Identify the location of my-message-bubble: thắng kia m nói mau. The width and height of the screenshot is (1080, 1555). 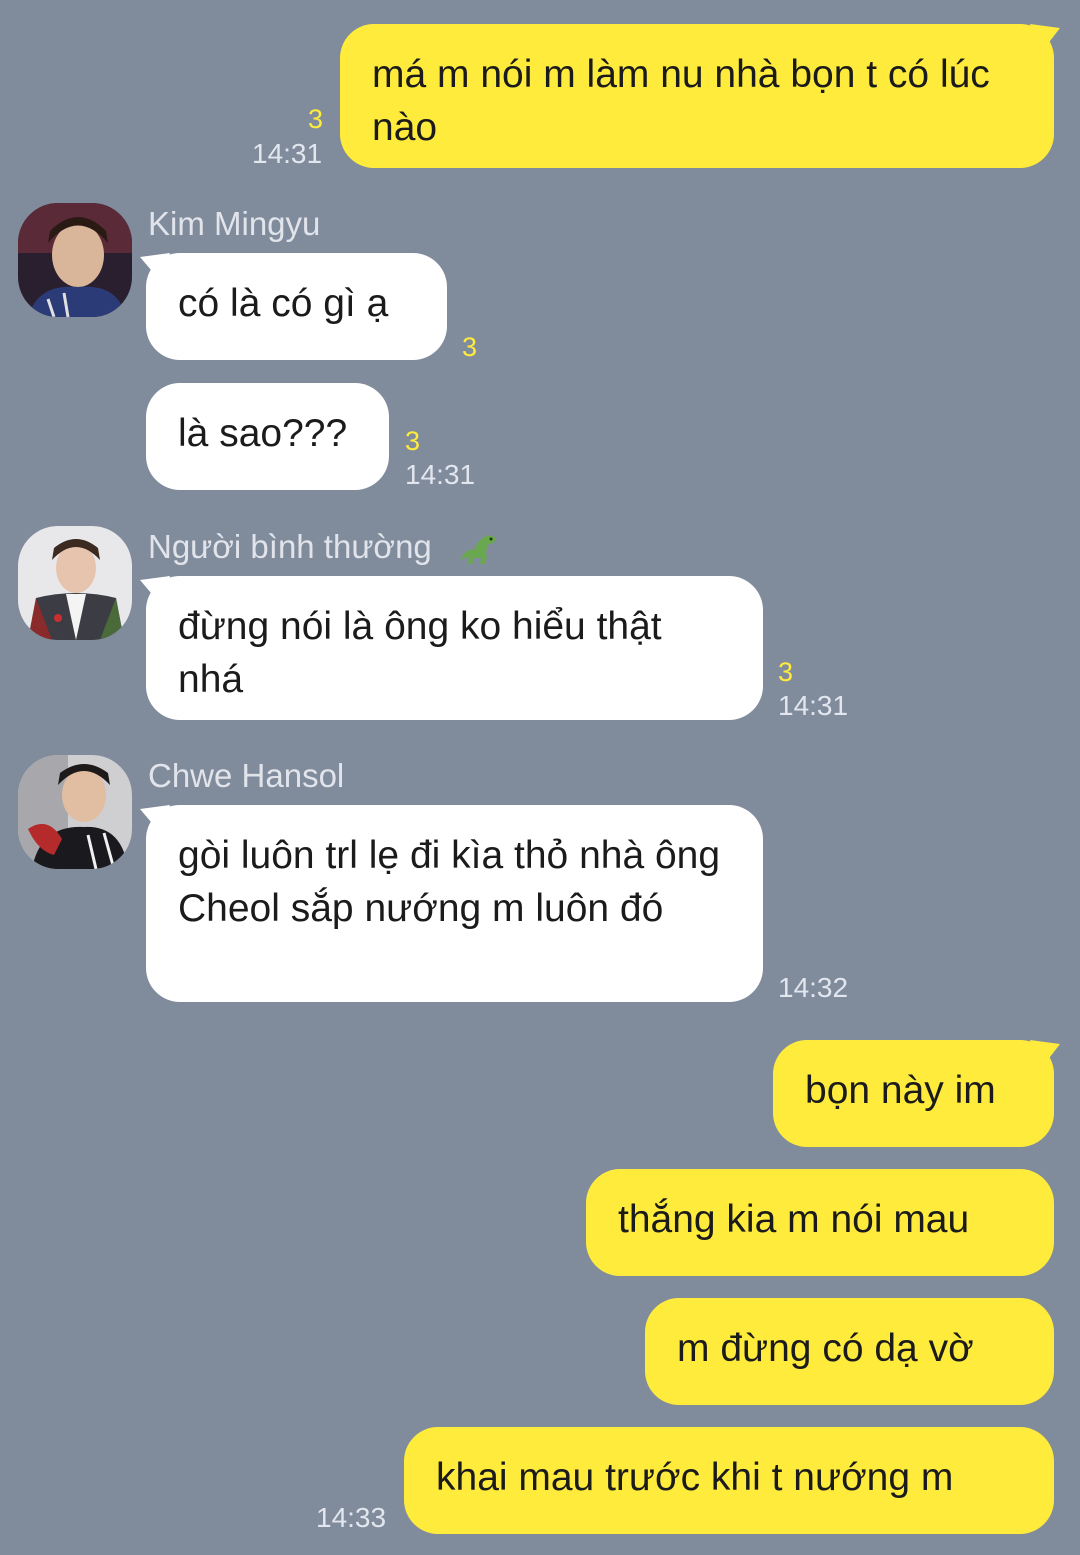
(820, 1222).